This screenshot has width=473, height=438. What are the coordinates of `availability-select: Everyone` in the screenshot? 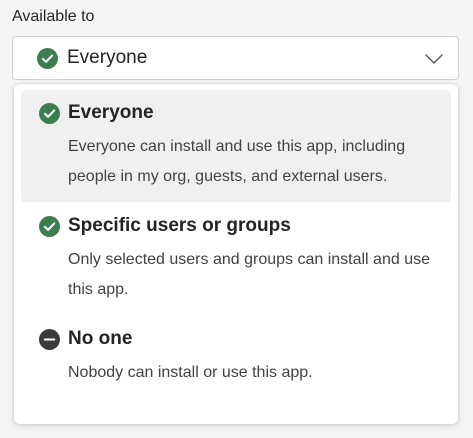 It's located at (235, 58).